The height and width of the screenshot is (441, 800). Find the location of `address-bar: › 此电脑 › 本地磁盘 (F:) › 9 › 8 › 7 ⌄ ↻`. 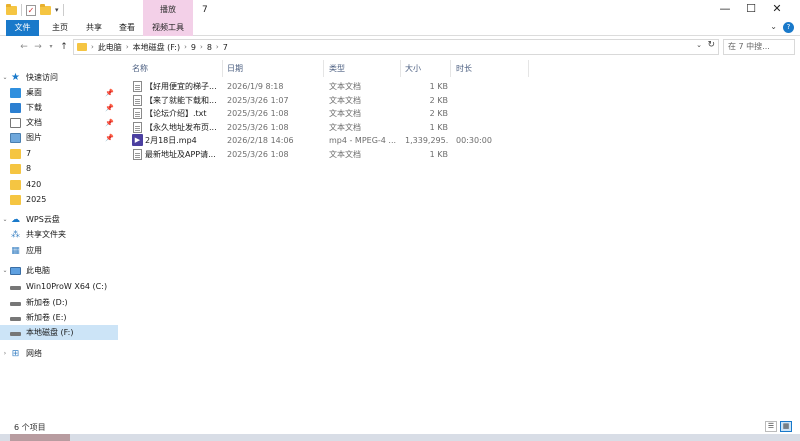

address-bar: › 此电脑 › 本地磁盘 (F:) › 9 › 8 › 7 ⌄ ↻ is located at coordinates (396, 47).